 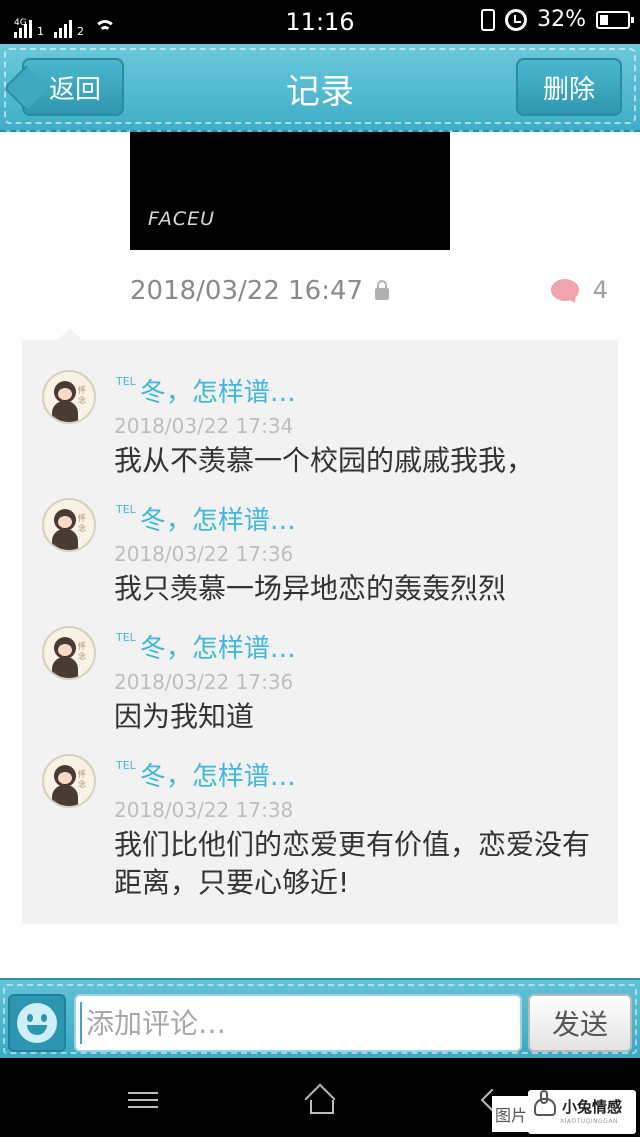 I want to click on comment-time: 2018/03/22 17:34, so click(x=204, y=426).